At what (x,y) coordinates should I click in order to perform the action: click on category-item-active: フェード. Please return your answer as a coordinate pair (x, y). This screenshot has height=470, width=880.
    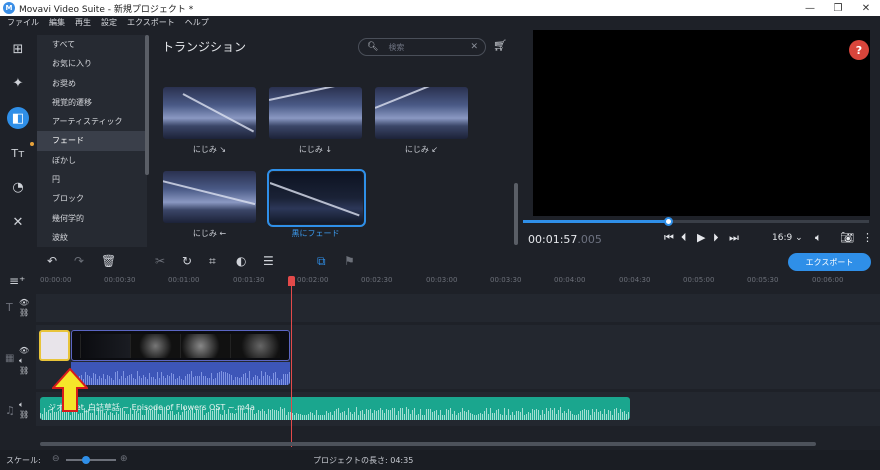
    Looking at the image, I should click on (92, 141).